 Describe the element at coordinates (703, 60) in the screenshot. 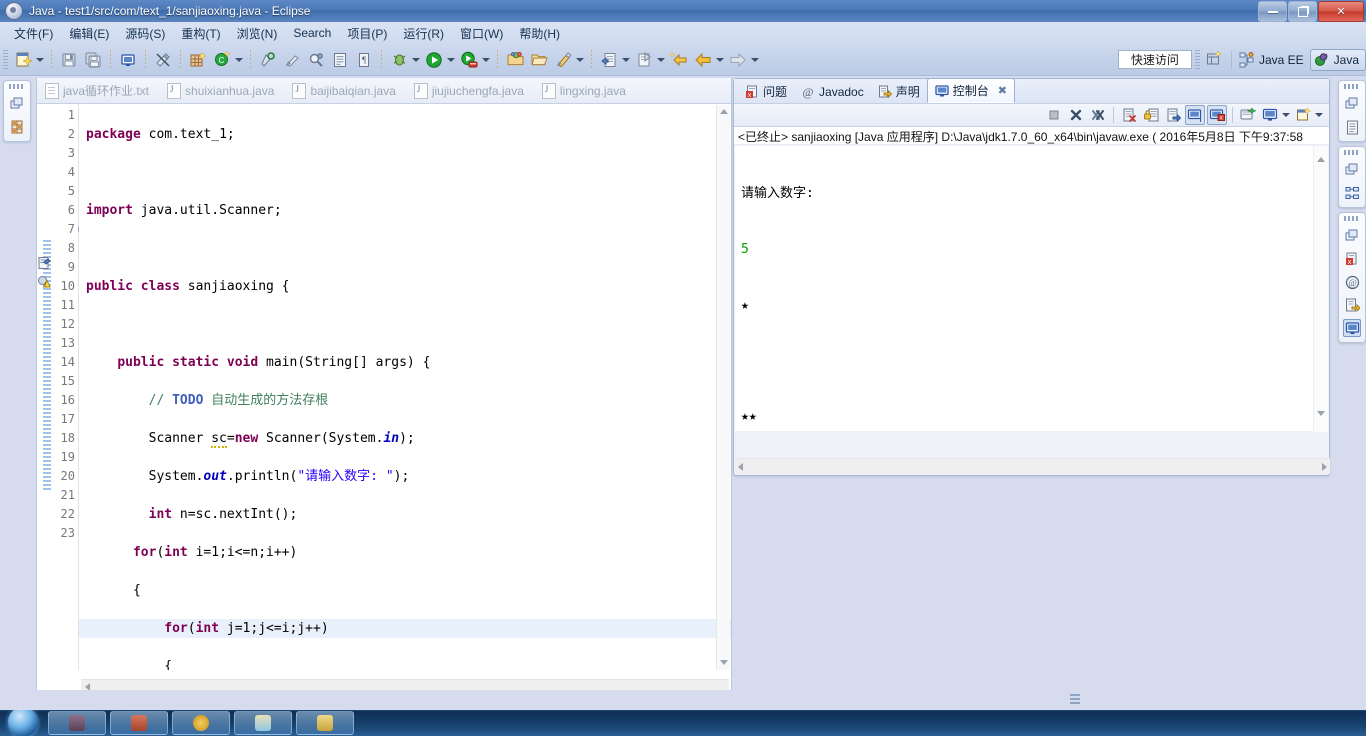

I see `back-button` at that location.